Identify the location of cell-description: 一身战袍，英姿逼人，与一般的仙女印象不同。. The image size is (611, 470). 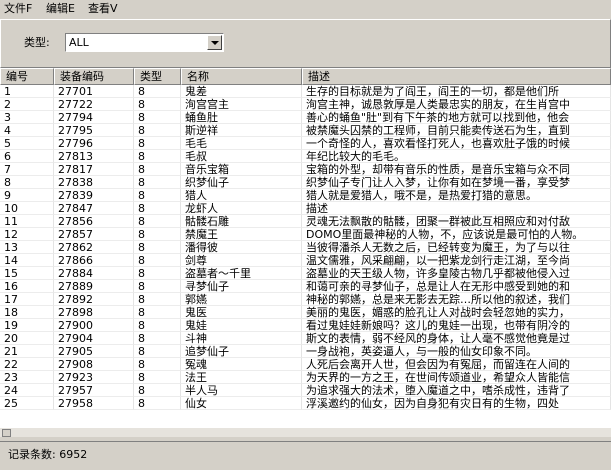
(456, 351).